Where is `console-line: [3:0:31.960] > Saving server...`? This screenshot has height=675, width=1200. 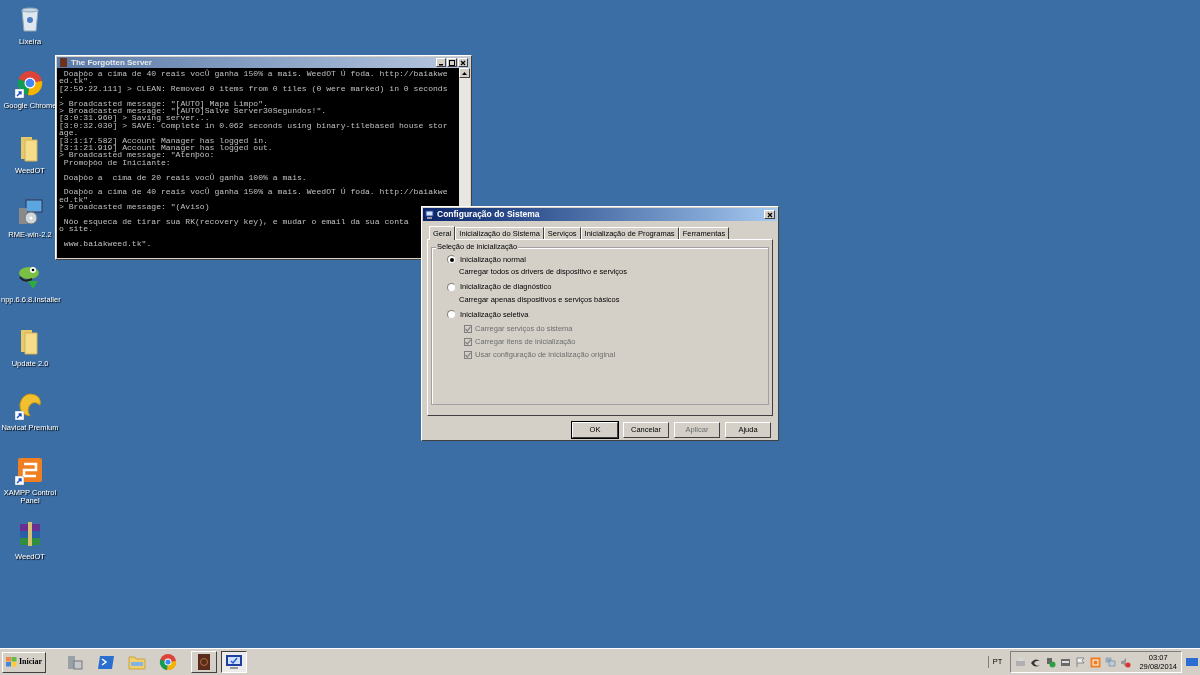 console-line: [3:0:31.960] > Saving server... is located at coordinates (134, 118).